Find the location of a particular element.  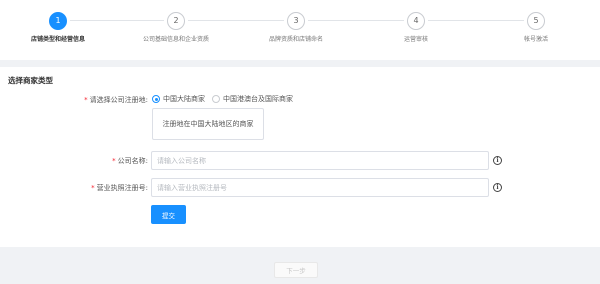

license-number-input is located at coordinates (320, 187).